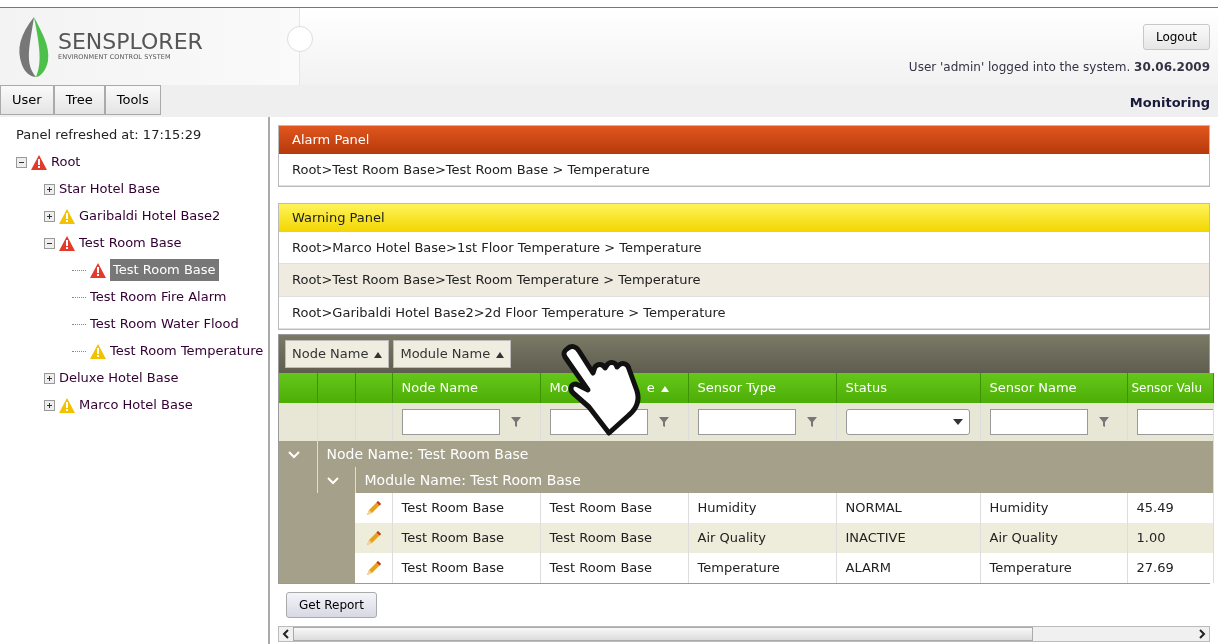  What do you see at coordinates (744, 312) in the screenshot?
I see `panel-entry: Root>Garibaldi Hotel Base2>2d Floor Temperature > Temperature` at bounding box center [744, 312].